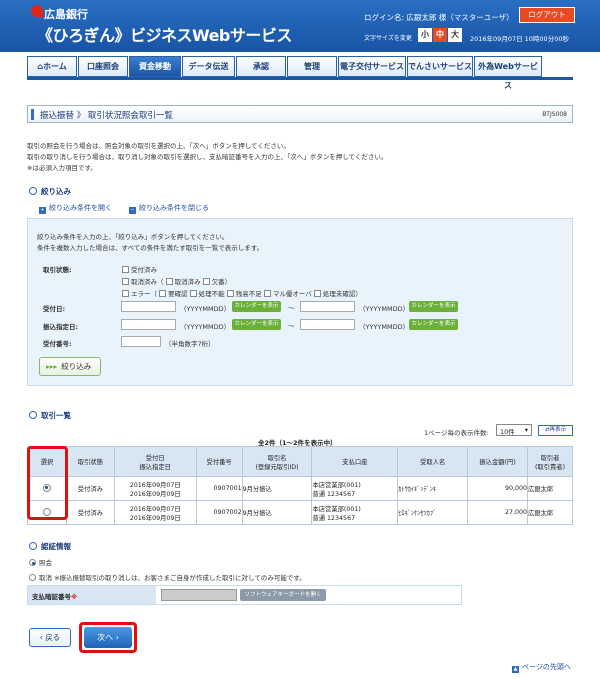 The height and width of the screenshot is (679, 600). What do you see at coordinates (261, 66) in the screenshot?
I see `tab-approval: 承認` at bounding box center [261, 66].